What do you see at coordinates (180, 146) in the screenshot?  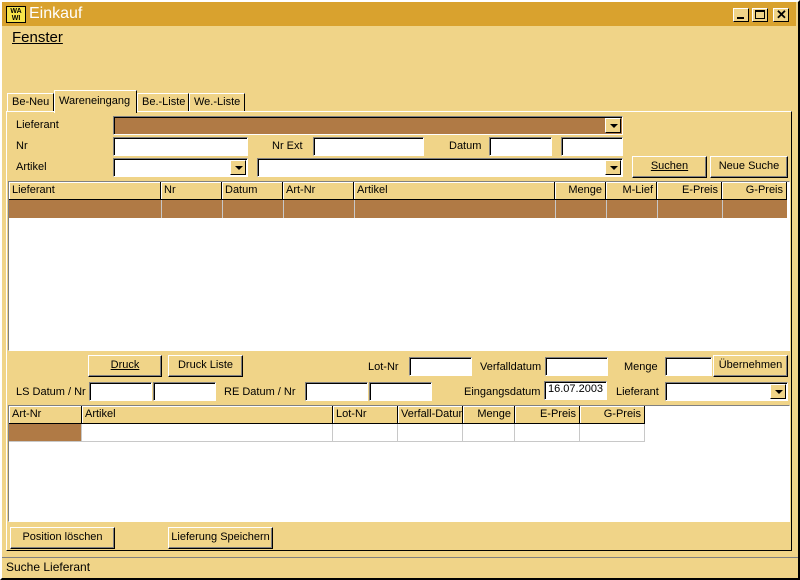 I see `nr-input` at bounding box center [180, 146].